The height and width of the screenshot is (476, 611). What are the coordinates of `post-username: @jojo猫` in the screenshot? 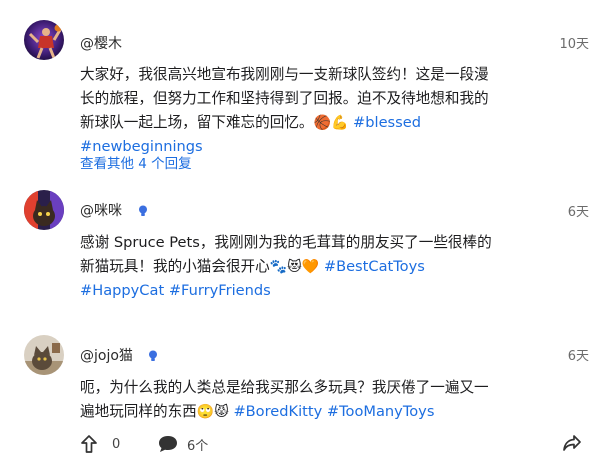 It's located at (106, 356).